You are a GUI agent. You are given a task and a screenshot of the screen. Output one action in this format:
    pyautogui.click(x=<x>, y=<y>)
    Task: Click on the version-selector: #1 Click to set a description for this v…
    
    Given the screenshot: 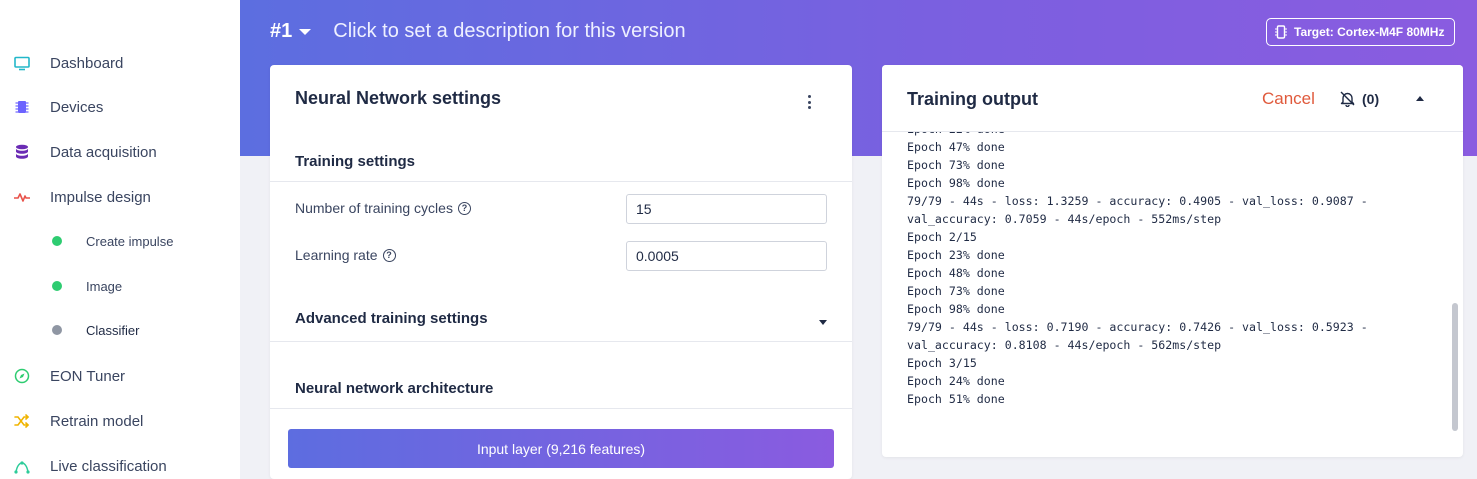 What is the action you would take?
    pyautogui.click(x=478, y=31)
    